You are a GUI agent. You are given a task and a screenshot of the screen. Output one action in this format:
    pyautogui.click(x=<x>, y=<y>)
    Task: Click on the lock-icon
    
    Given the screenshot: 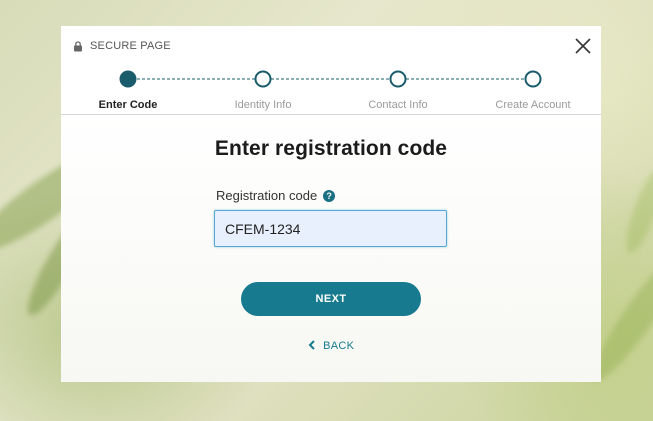 What is the action you would take?
    pyautogui.click(x=78, y=45)
    